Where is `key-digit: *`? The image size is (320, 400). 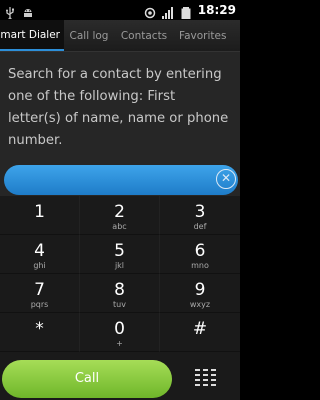
key-digit: * is located at coordinates (39, 329).